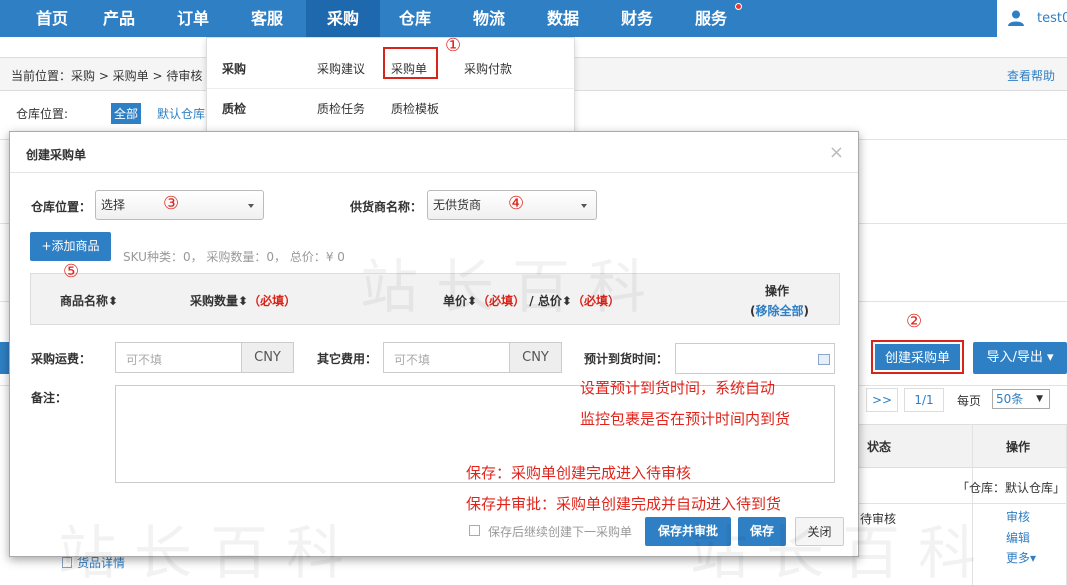 This screenshot has height=585, width=1067. Describe the element at coordinates (234, 109) in the screenshot. I see `dropdown-group-qc: 质检` at that location.